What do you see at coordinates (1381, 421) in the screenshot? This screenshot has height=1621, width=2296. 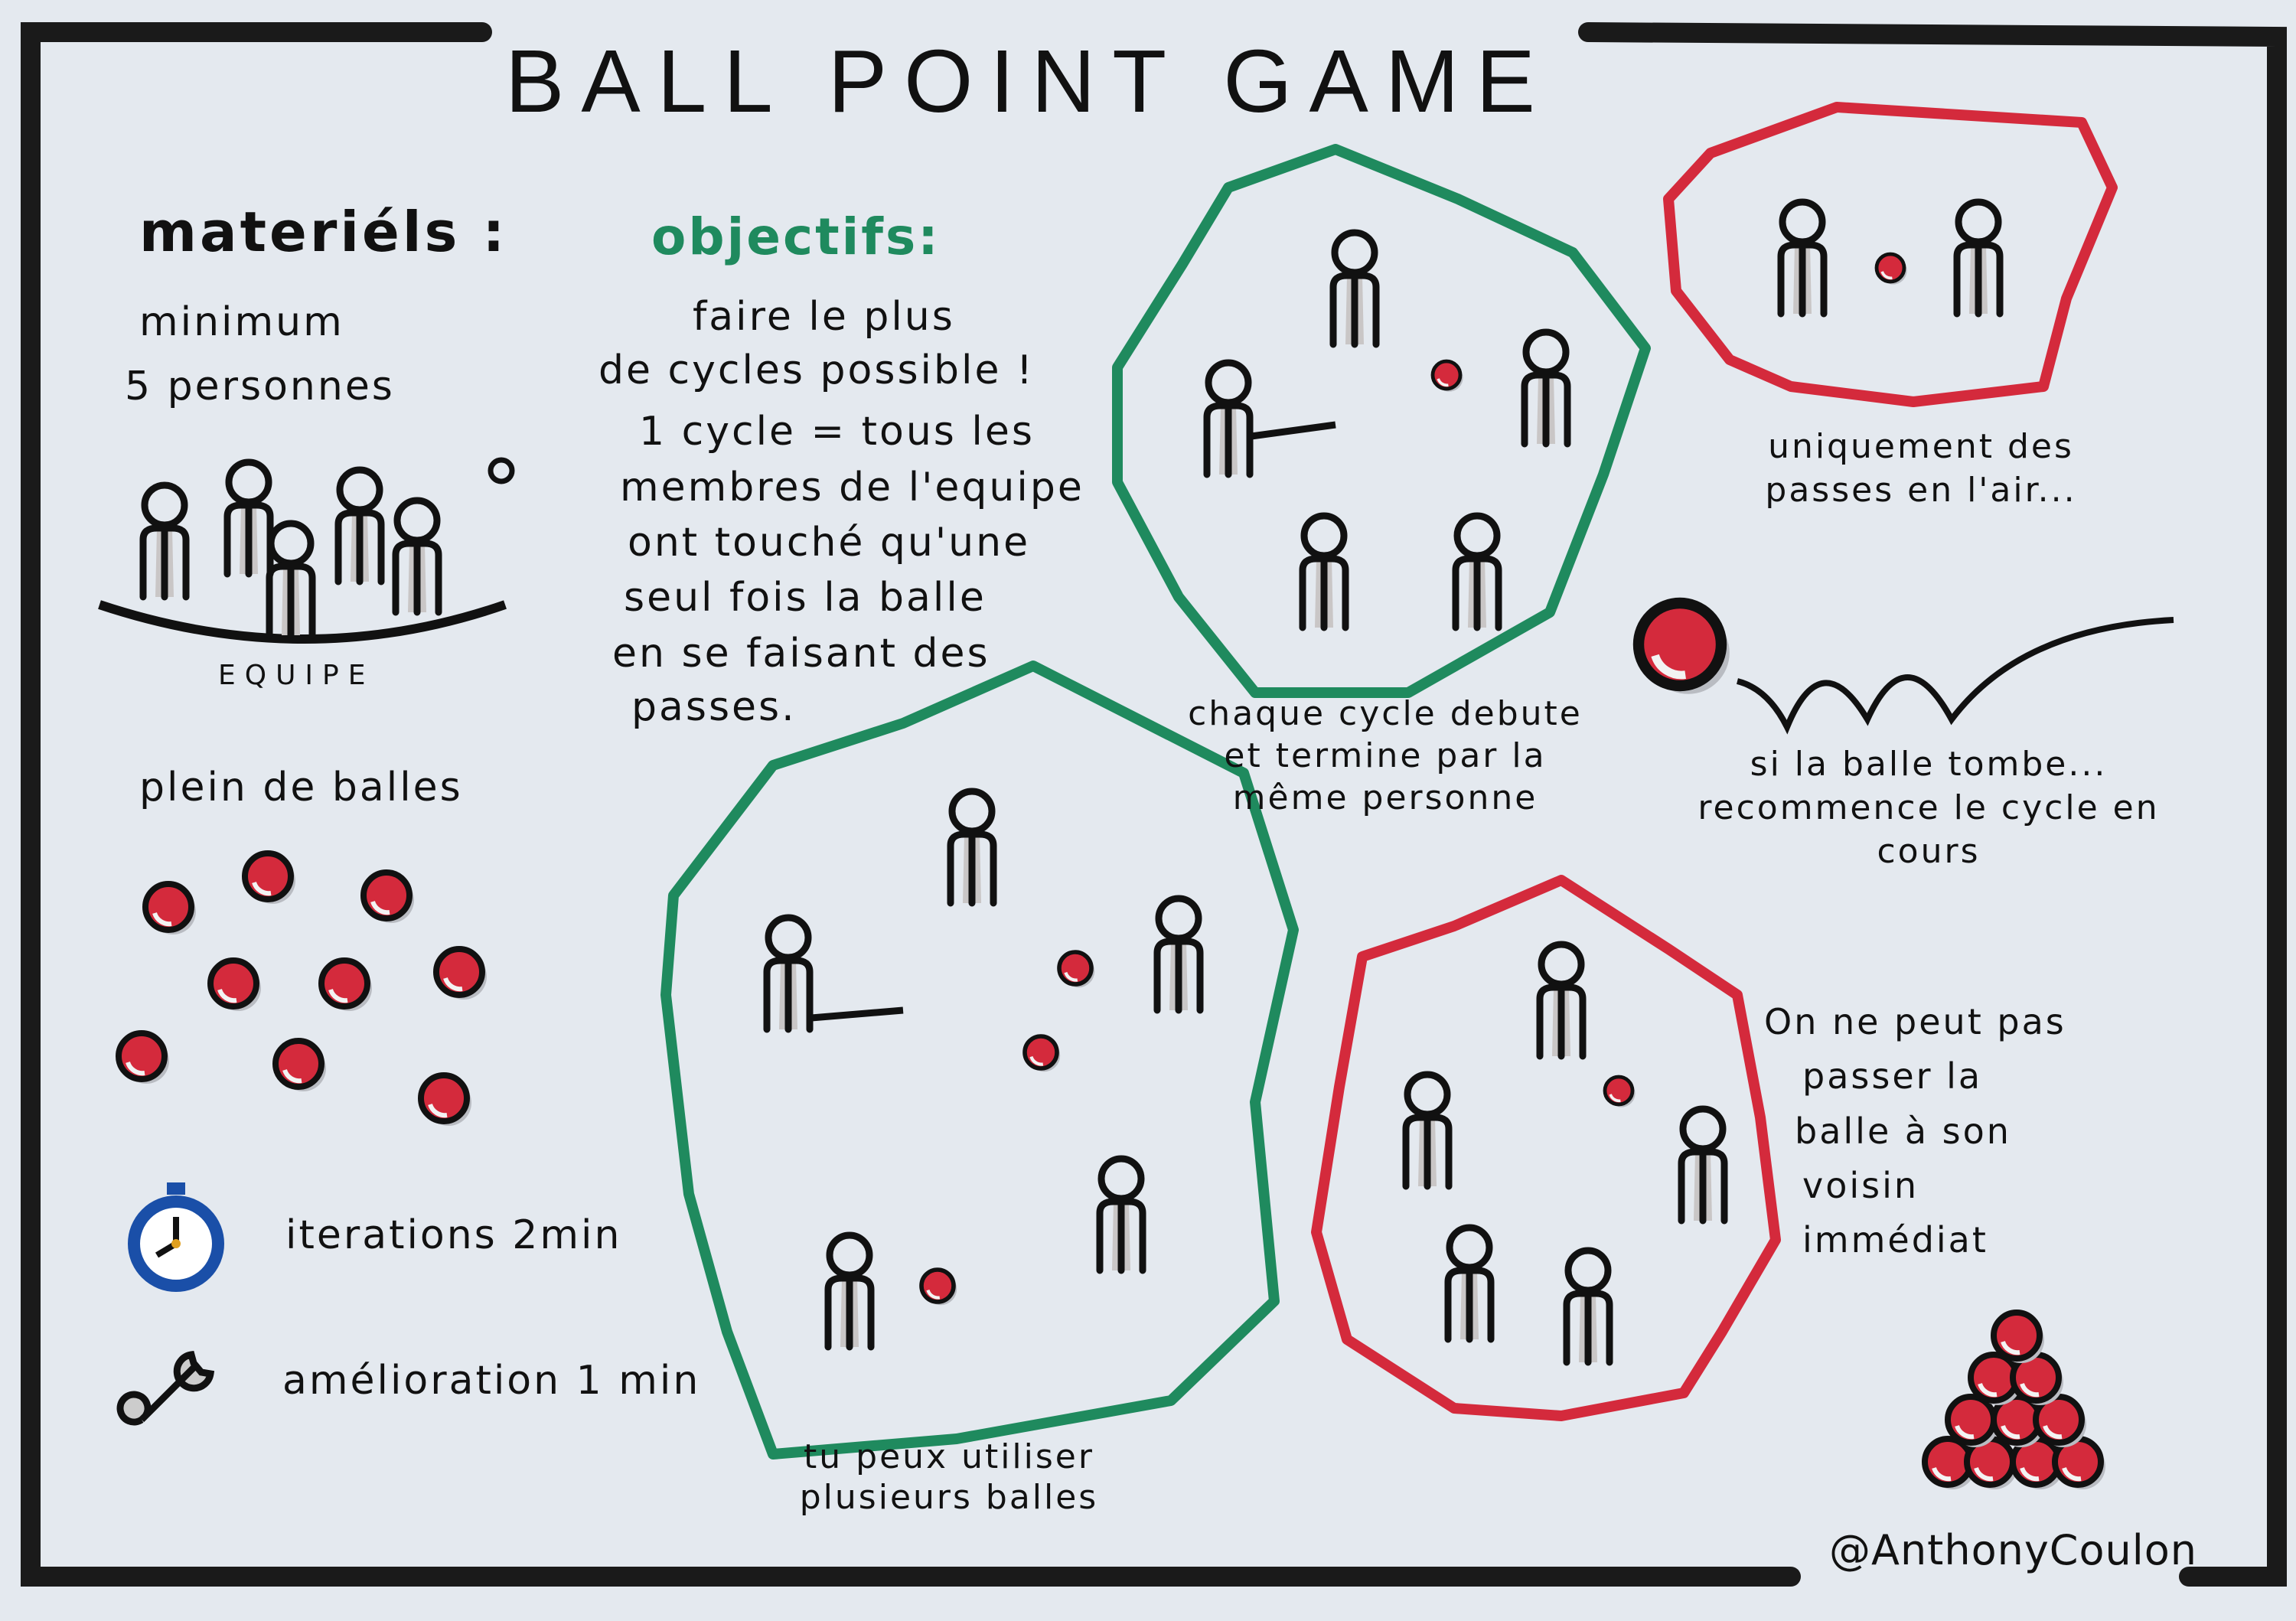 I see `cycle-illustration` at bounding box center [1381, 421].